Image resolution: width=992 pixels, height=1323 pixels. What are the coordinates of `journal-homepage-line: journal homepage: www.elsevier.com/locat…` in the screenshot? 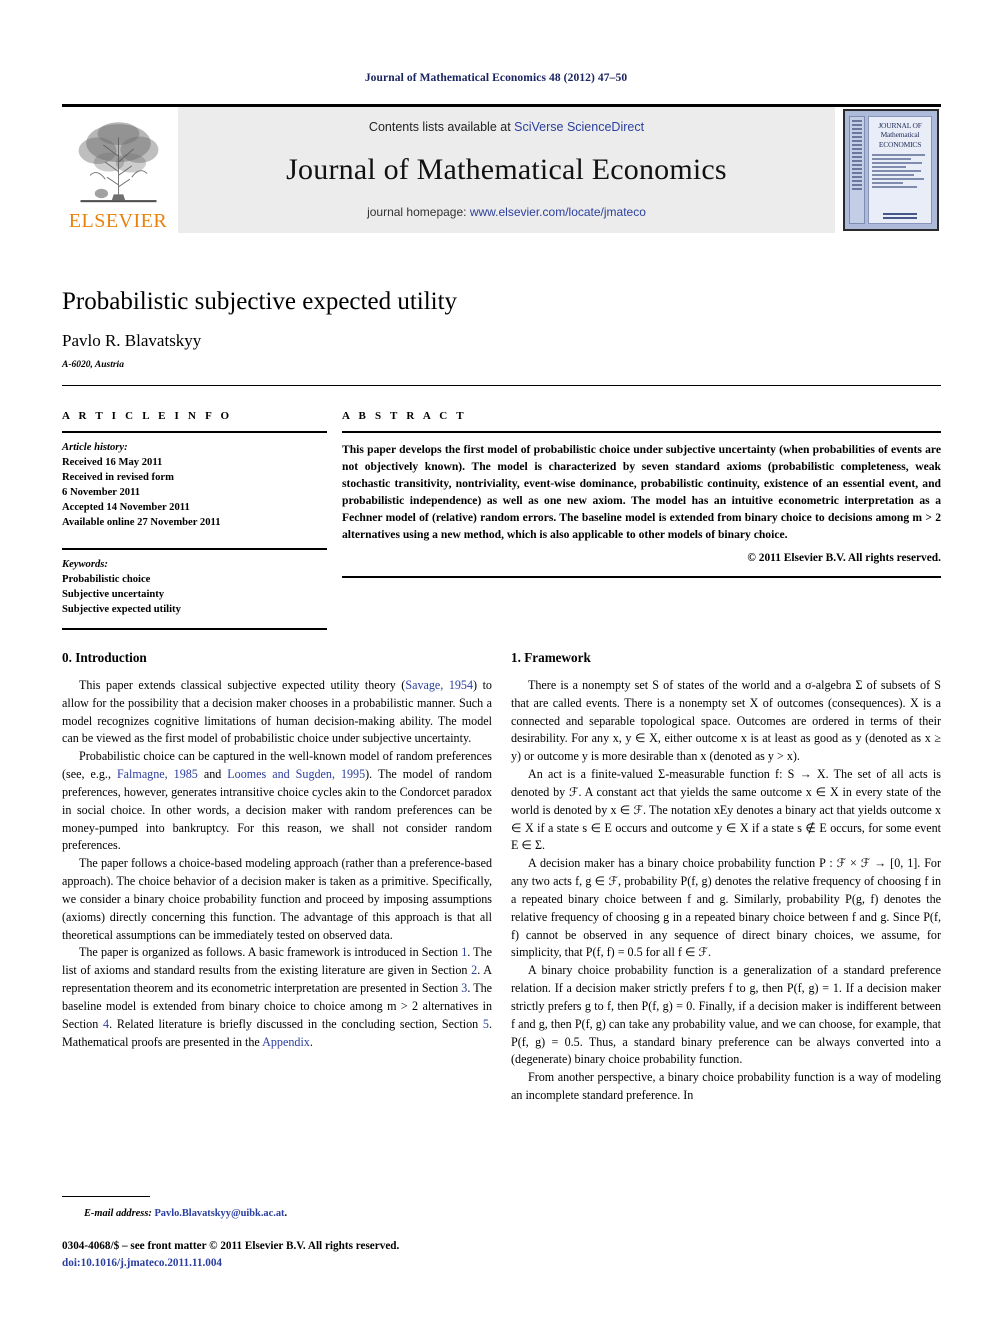 It's located at (506, 212).